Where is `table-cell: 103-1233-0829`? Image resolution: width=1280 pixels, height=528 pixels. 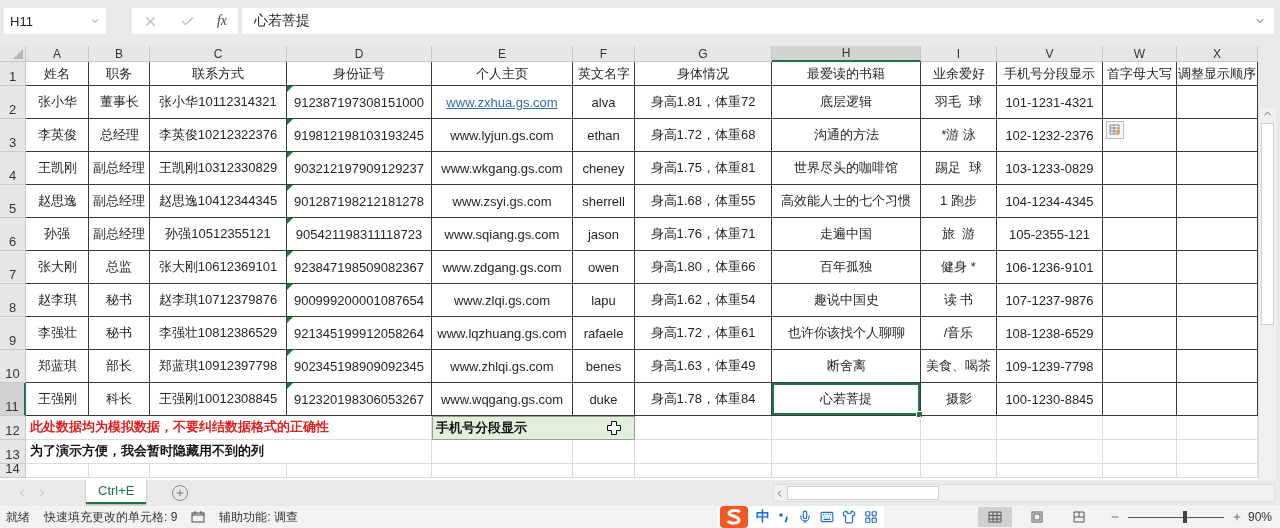
table-cell: 103-1233-0829 is located at coordinates (1050, 168).